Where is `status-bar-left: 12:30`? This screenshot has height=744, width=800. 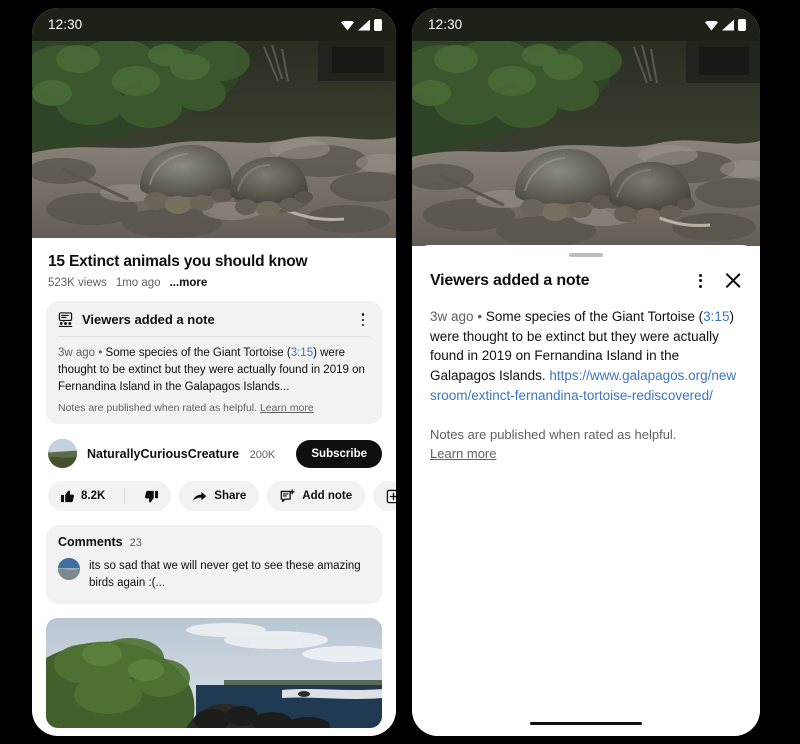
status-bar-left: 12:30 is located at coordinates (214, 24).